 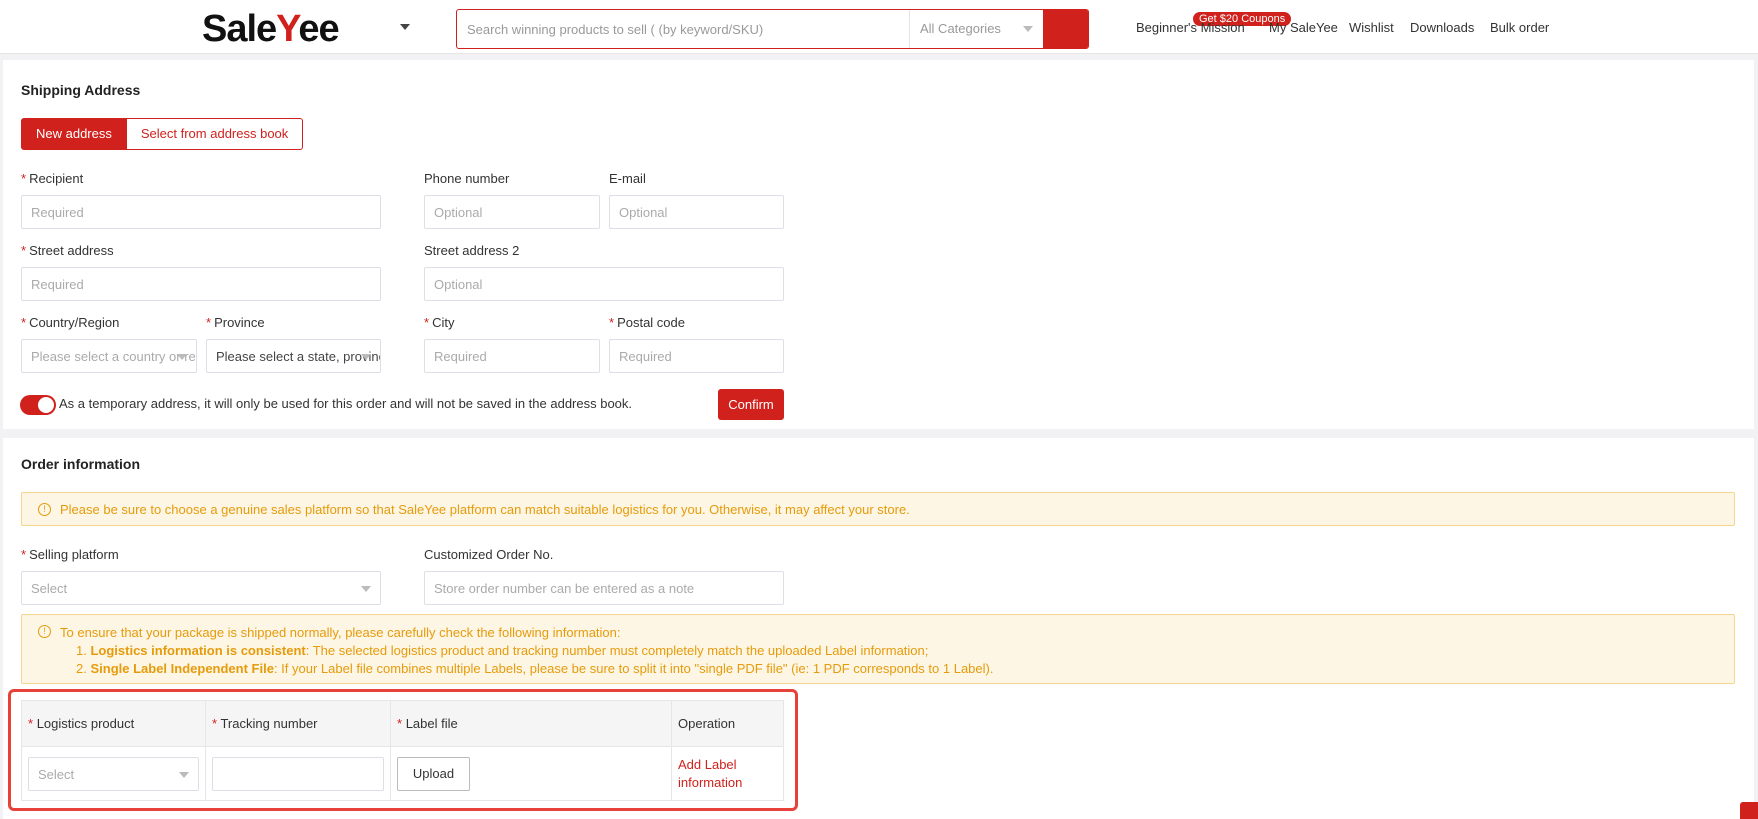 I want to click on nav-wishlist: Wishlist, so click(x=1371, y=27).